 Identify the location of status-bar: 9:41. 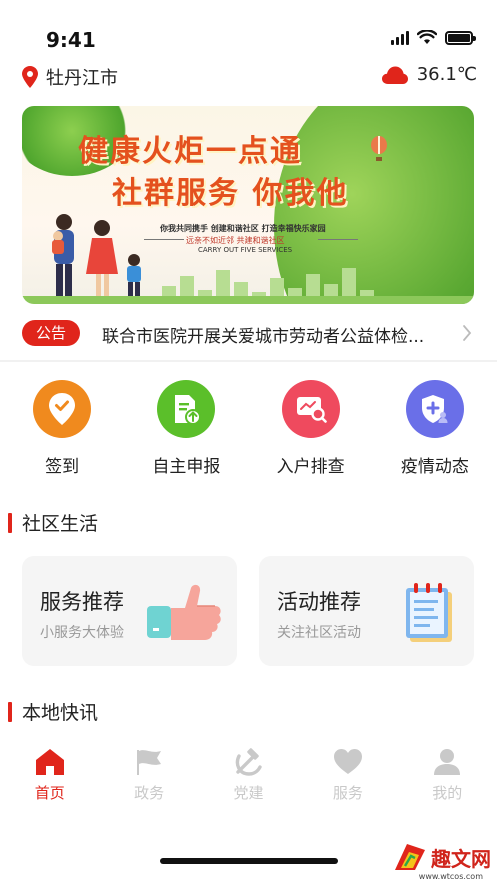
(248, 30).